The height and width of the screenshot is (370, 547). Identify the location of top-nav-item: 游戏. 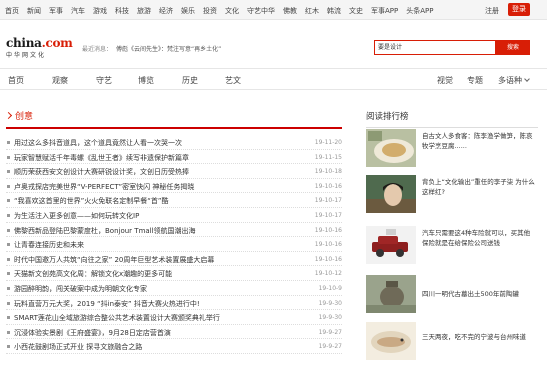
(100, 11).